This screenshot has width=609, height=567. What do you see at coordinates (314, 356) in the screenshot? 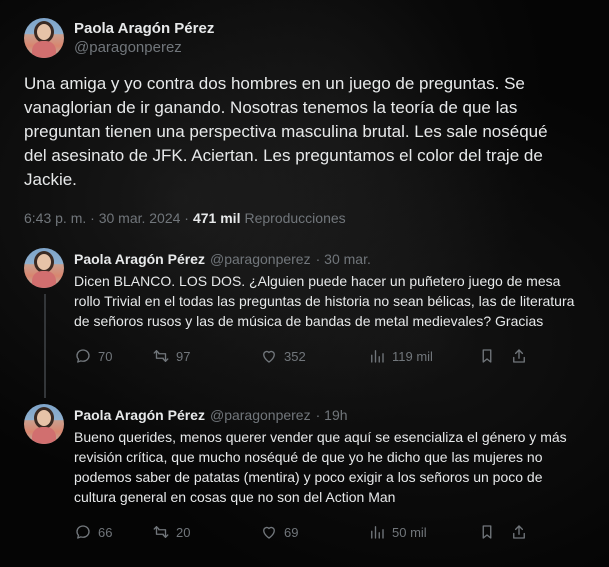
I see `like-button: 352` at bounding box center [314, 356].